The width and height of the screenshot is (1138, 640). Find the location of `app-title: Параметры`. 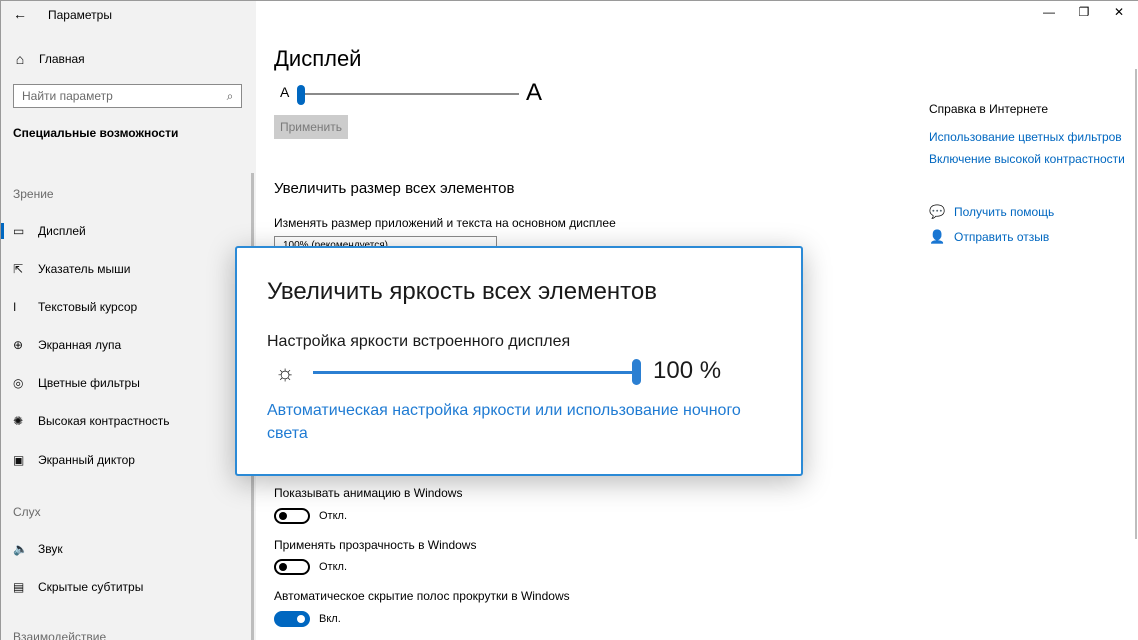

app-title: Параметры is located at coordinates (80, 15).